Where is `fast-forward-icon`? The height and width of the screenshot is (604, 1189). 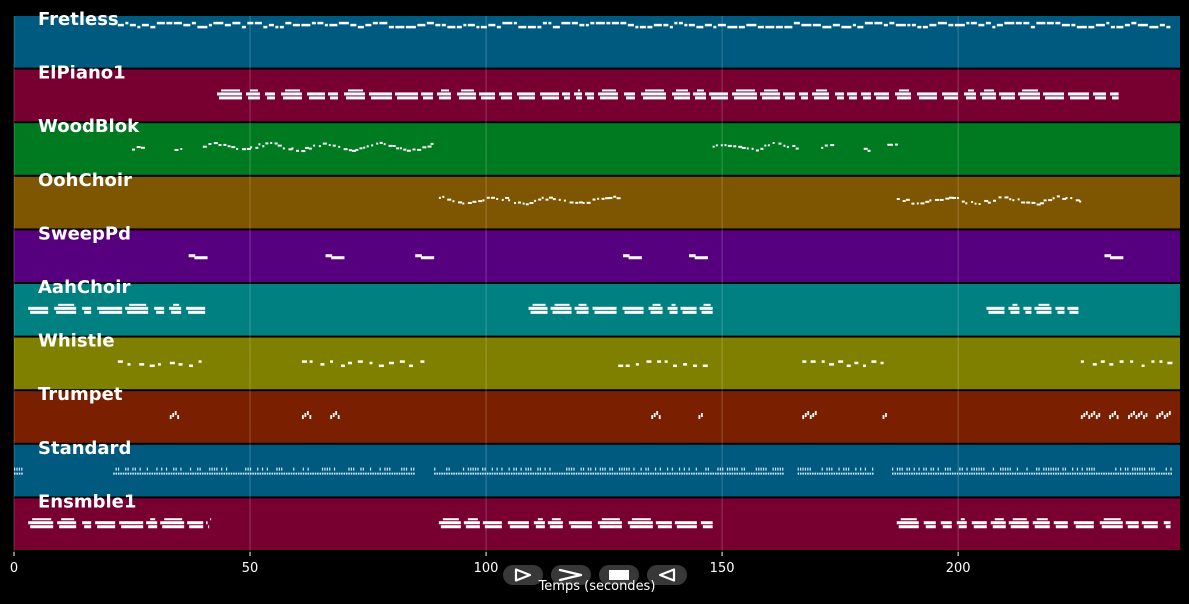 fast-forward-icon is located at coordinates (570, 575).